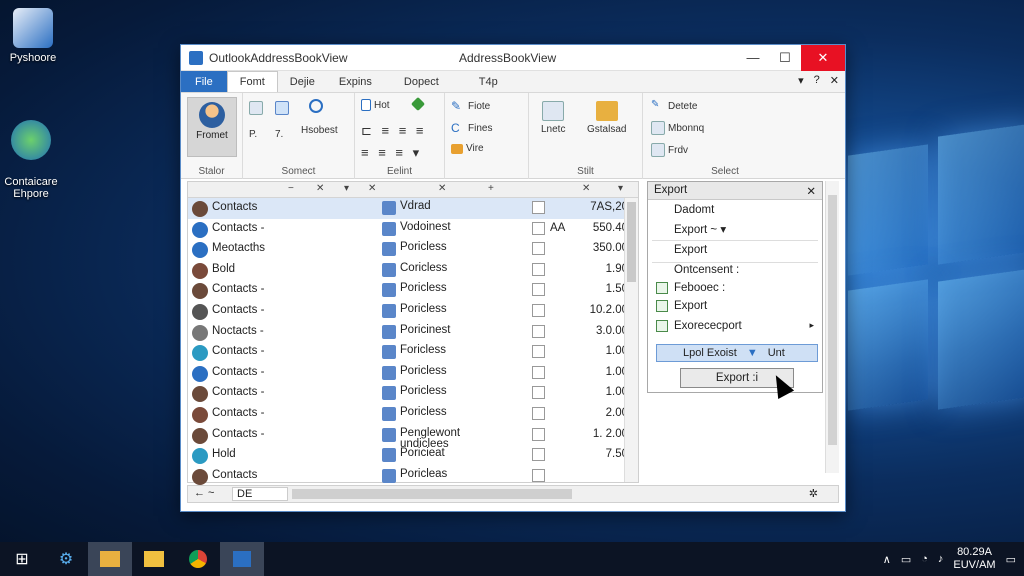  Describe the element at coordinates (785, 58) in the screenshot. I see `maximize-button: ☐` at that location.